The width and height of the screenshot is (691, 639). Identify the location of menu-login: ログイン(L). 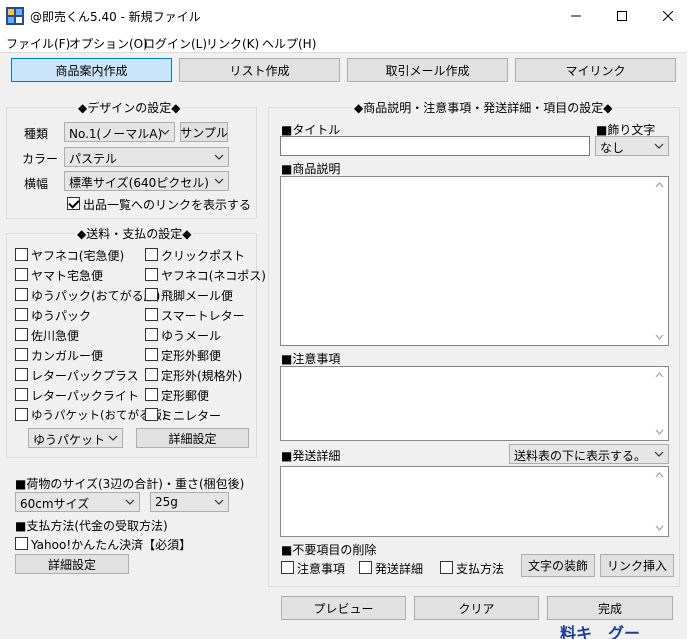
(175, 43).